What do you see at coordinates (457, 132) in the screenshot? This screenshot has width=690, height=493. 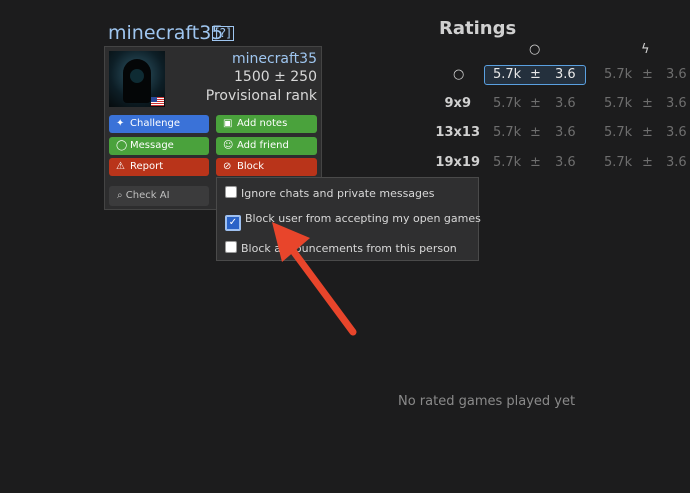 I see `row-label-13x13: 13x13` at bounding box center [457, 132].